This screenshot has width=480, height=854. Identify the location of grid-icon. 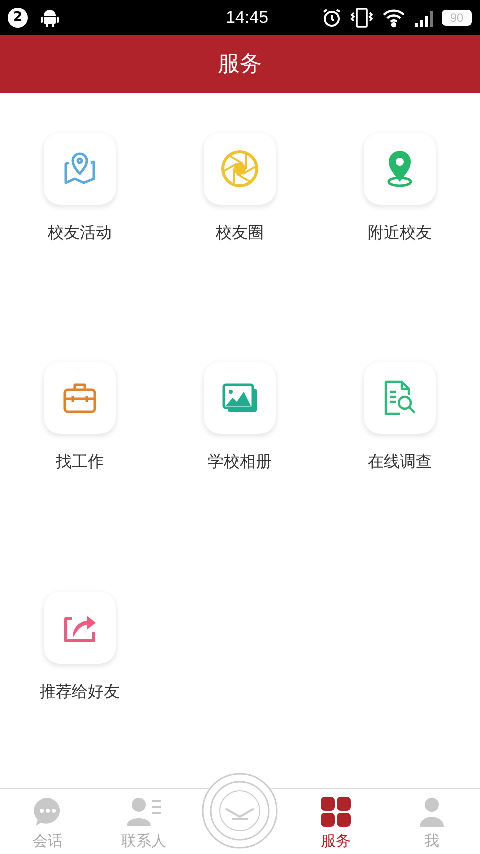
(336, 812).